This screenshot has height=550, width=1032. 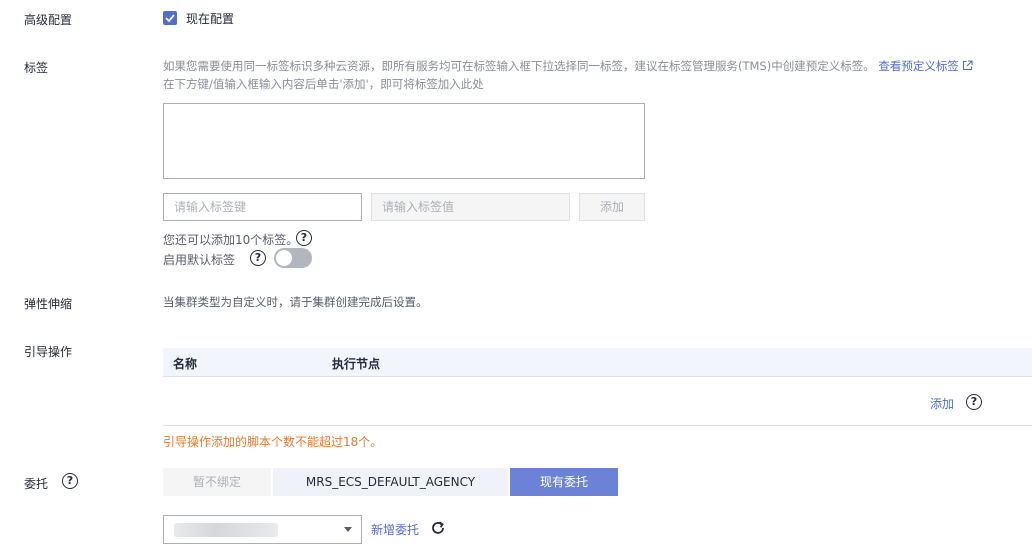 I want to click on bootstrap-warning: 引导操作添加的脚本个数不能超过18个。, so click(x=273, y=442).